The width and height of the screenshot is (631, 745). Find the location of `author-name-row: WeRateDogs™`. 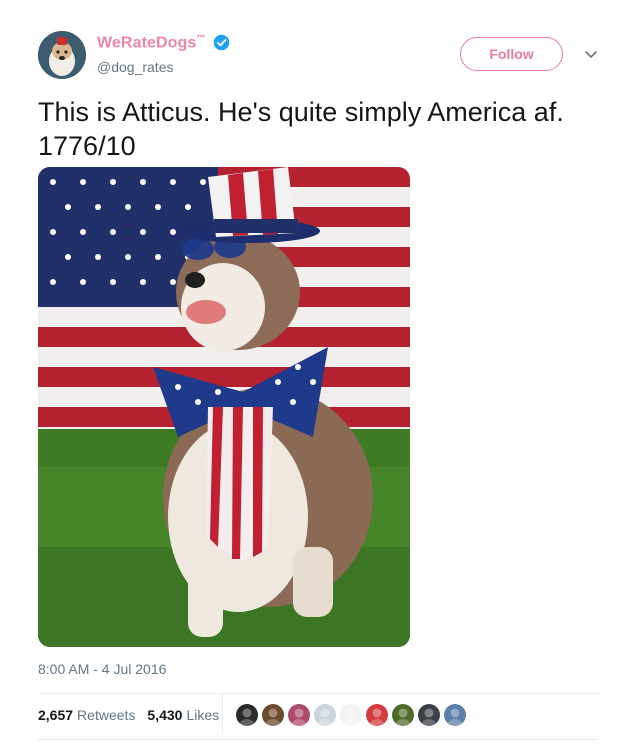

author-name-row: WeRateDogs™ is located at coordinates (163, 42).